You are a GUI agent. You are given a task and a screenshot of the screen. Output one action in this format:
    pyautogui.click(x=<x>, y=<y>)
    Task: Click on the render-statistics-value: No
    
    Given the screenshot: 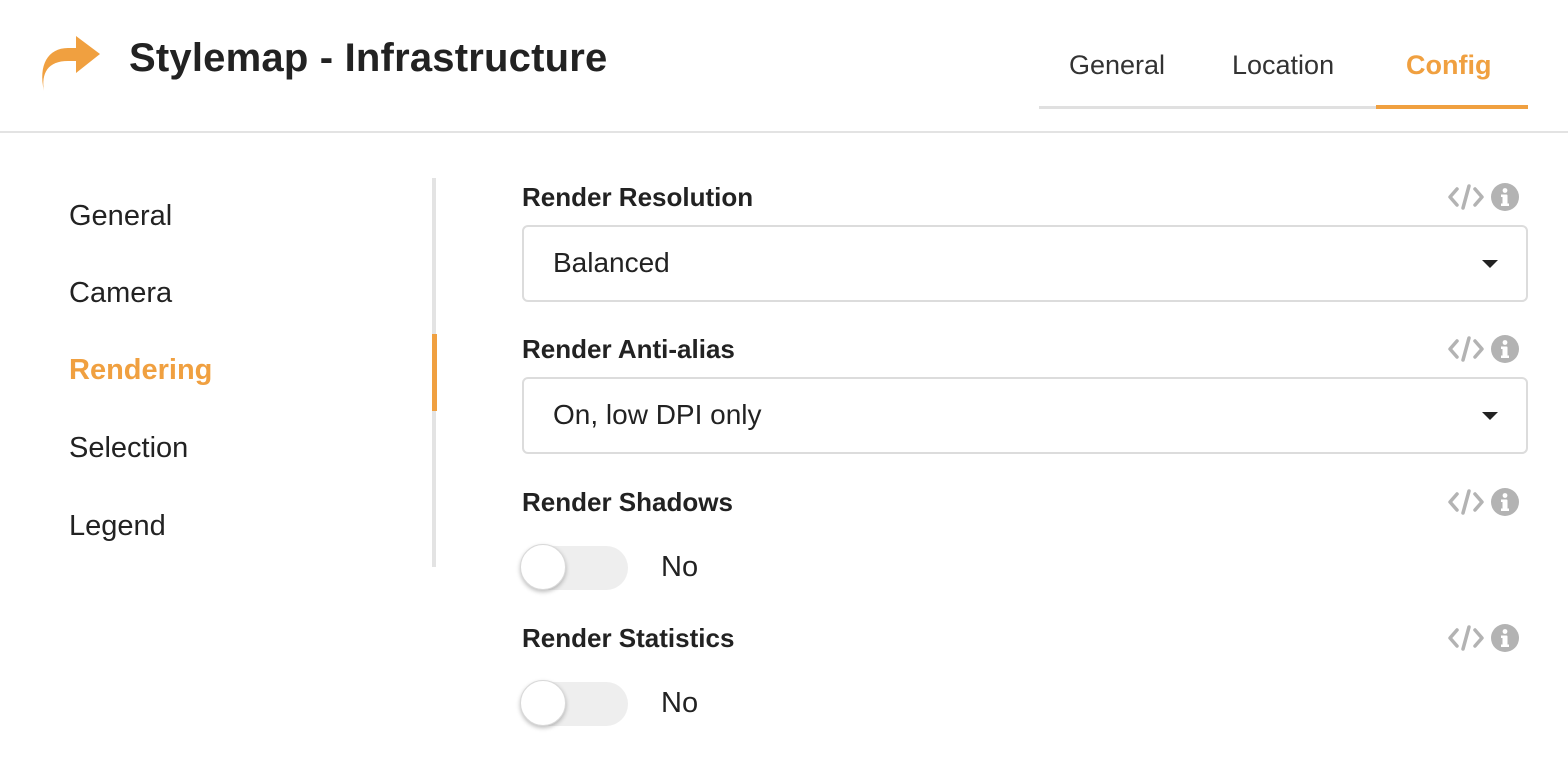 What is the action you would take?
    pyautogui.click(x=680, y=703)
    